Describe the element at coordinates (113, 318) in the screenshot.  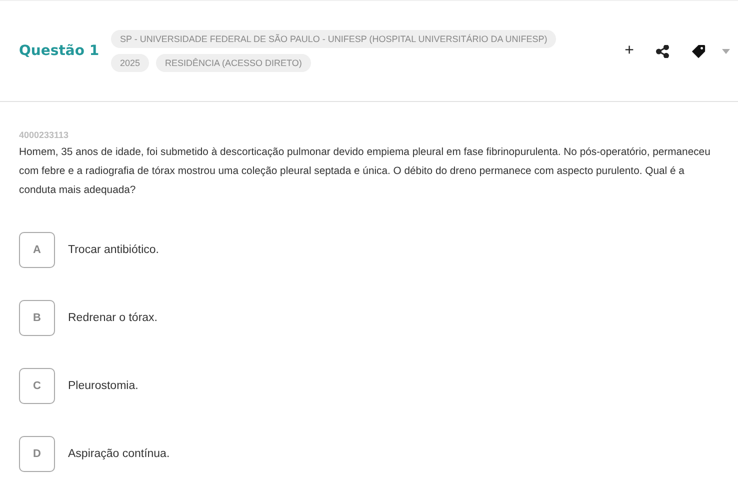
I see `option-text: Redrenar o tórax.` at that location.